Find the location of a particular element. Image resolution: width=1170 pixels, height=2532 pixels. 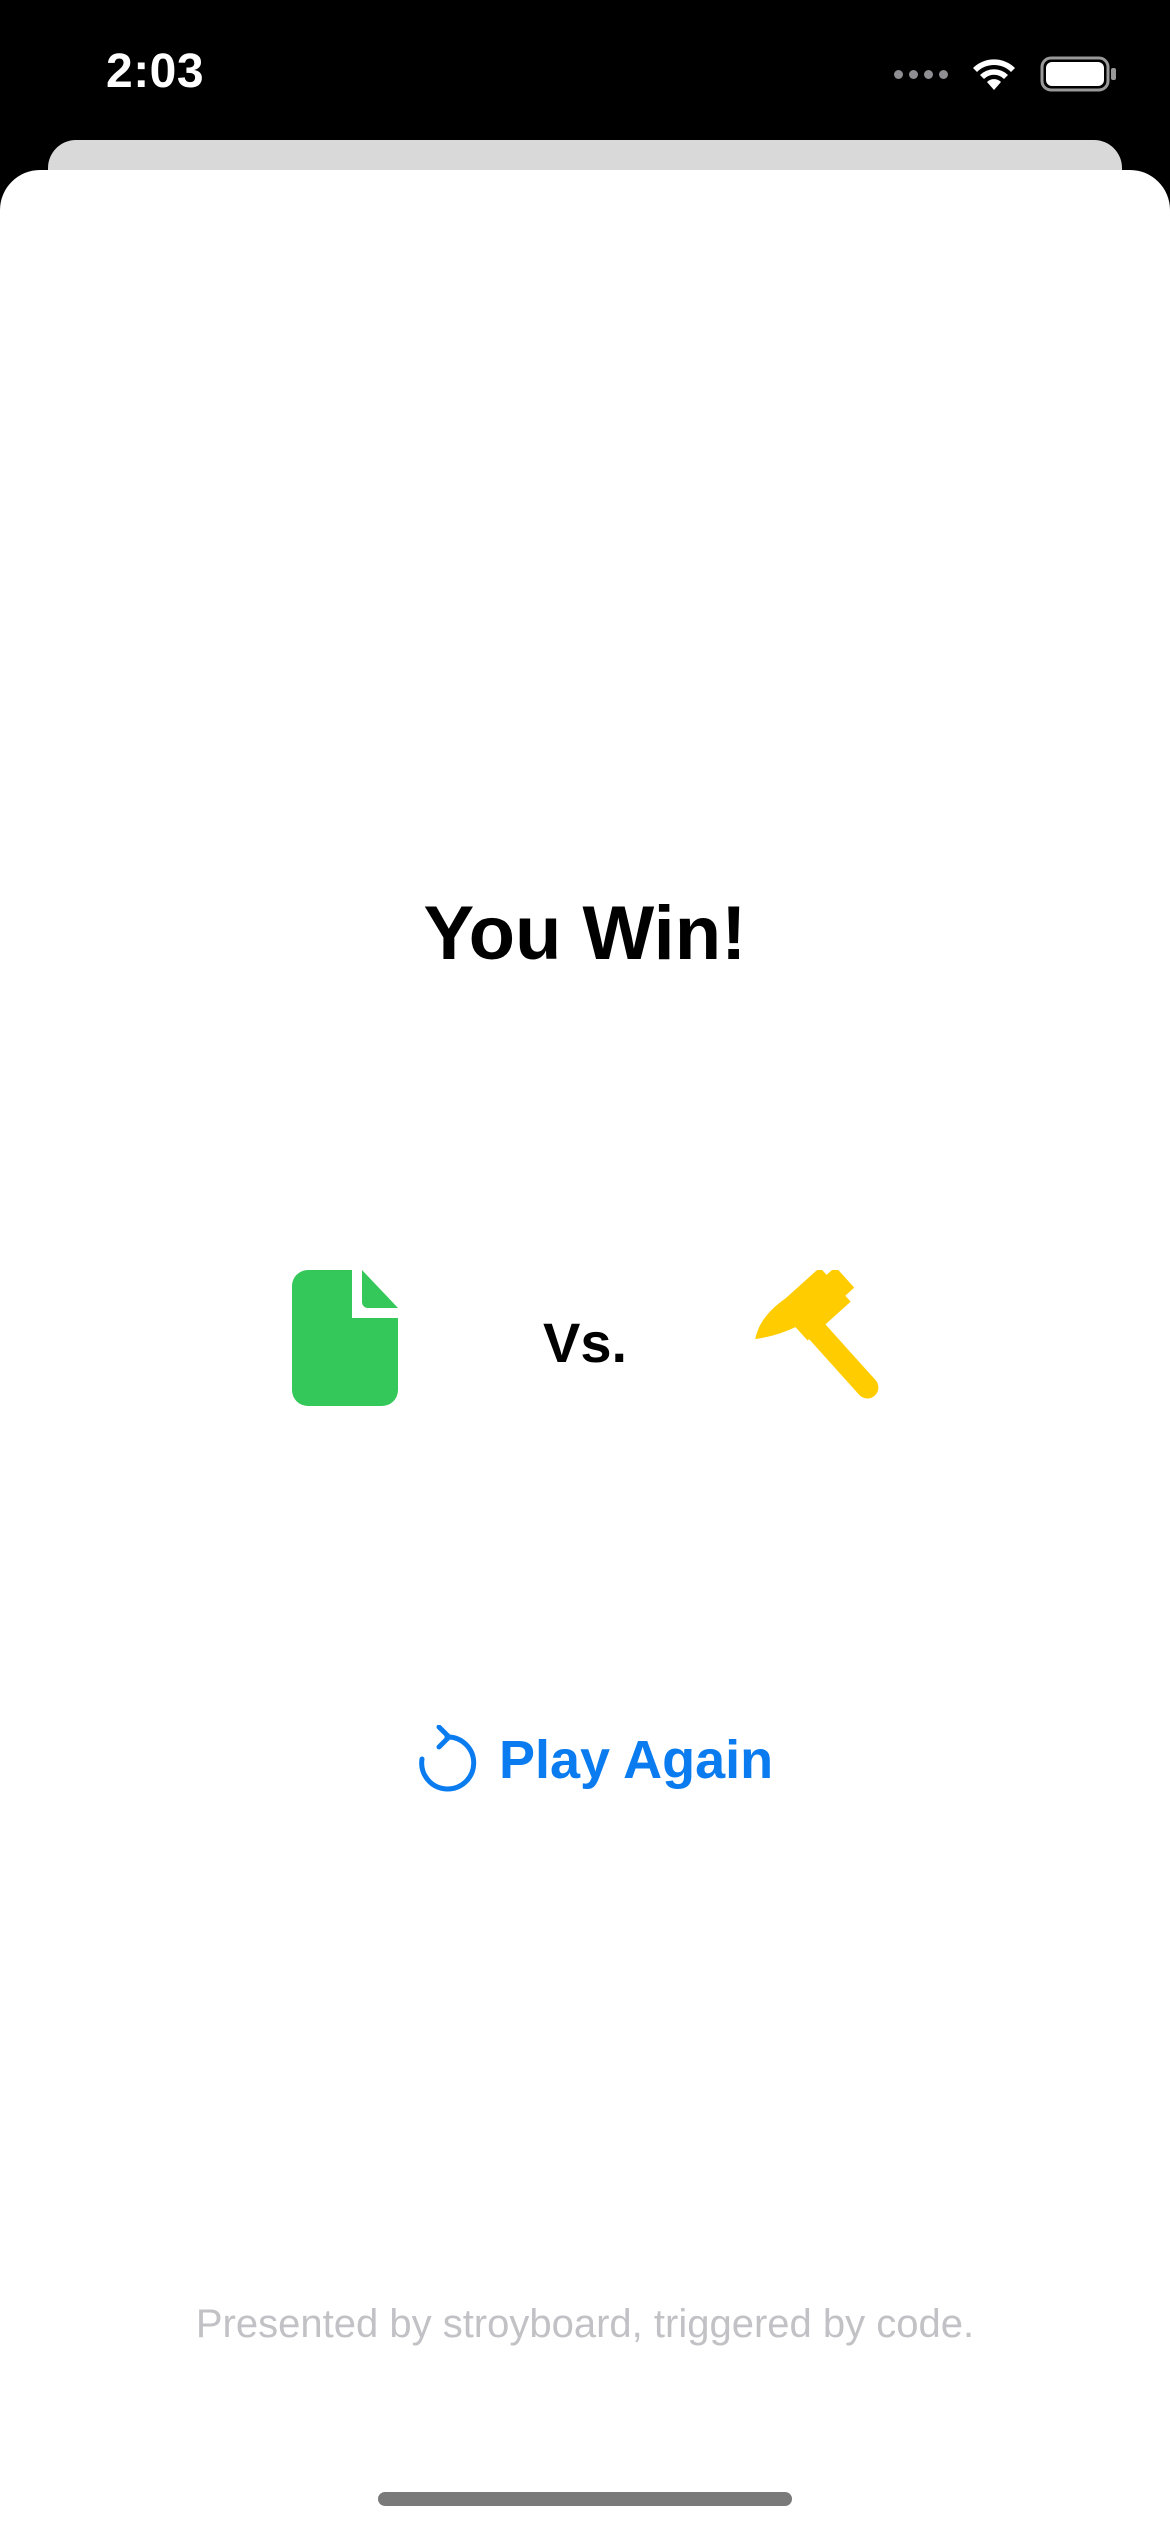

status-time: 2:03 is located at coordinates (155, 71).